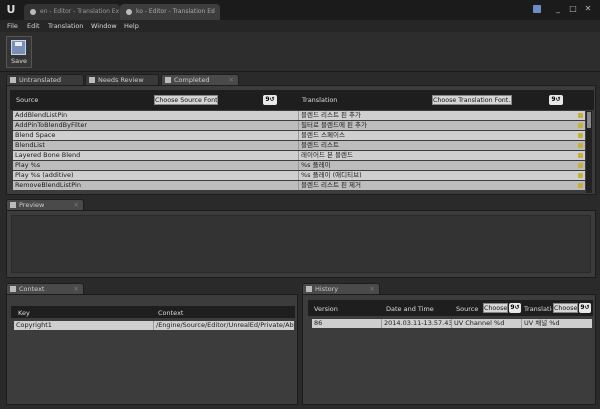  I want to click on source-cell: UV Channel %d, so click(487, 323).